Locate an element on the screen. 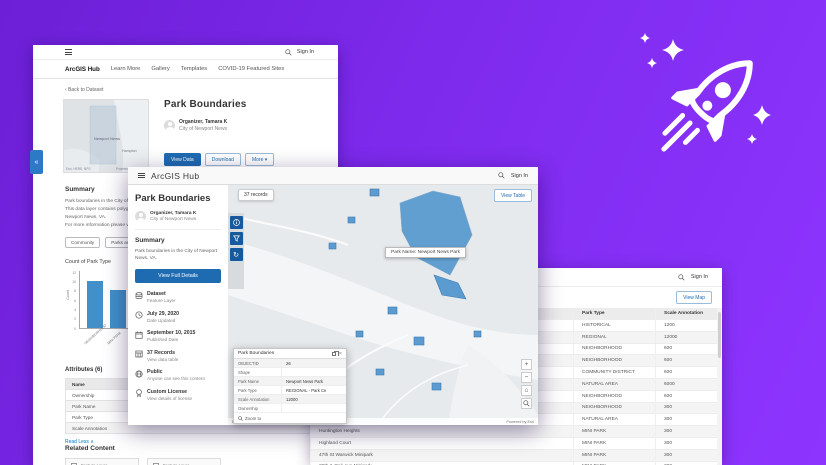 The width and height of the screenshot is (826, 465). chart-ytick-label: 10 is located at coordinates (74, 281).